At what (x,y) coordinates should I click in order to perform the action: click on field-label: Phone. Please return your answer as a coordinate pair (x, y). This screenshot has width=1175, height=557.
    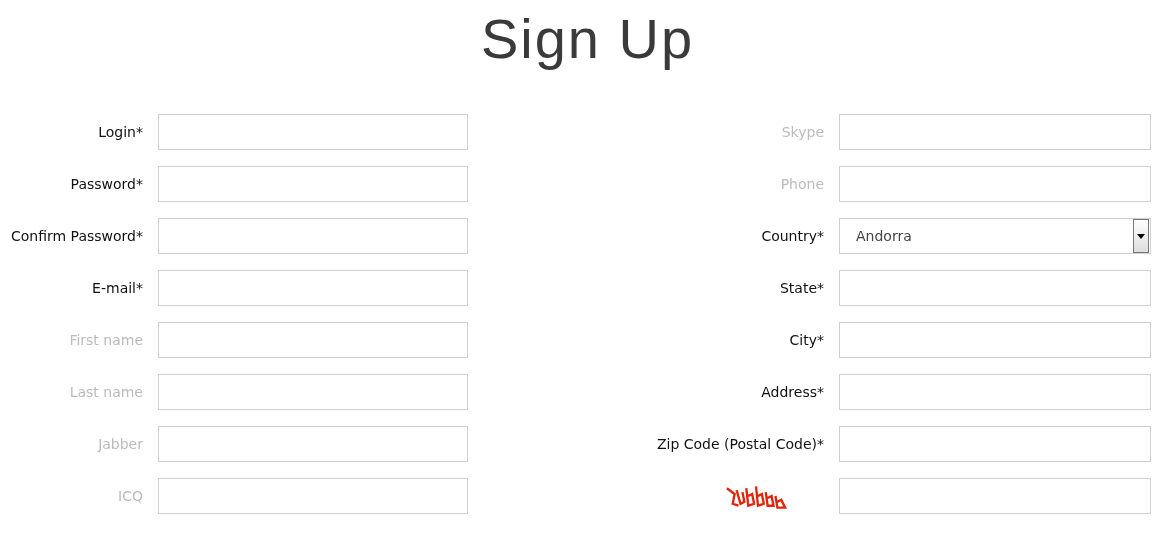
    Looking at the image, I should click on (802, 184).